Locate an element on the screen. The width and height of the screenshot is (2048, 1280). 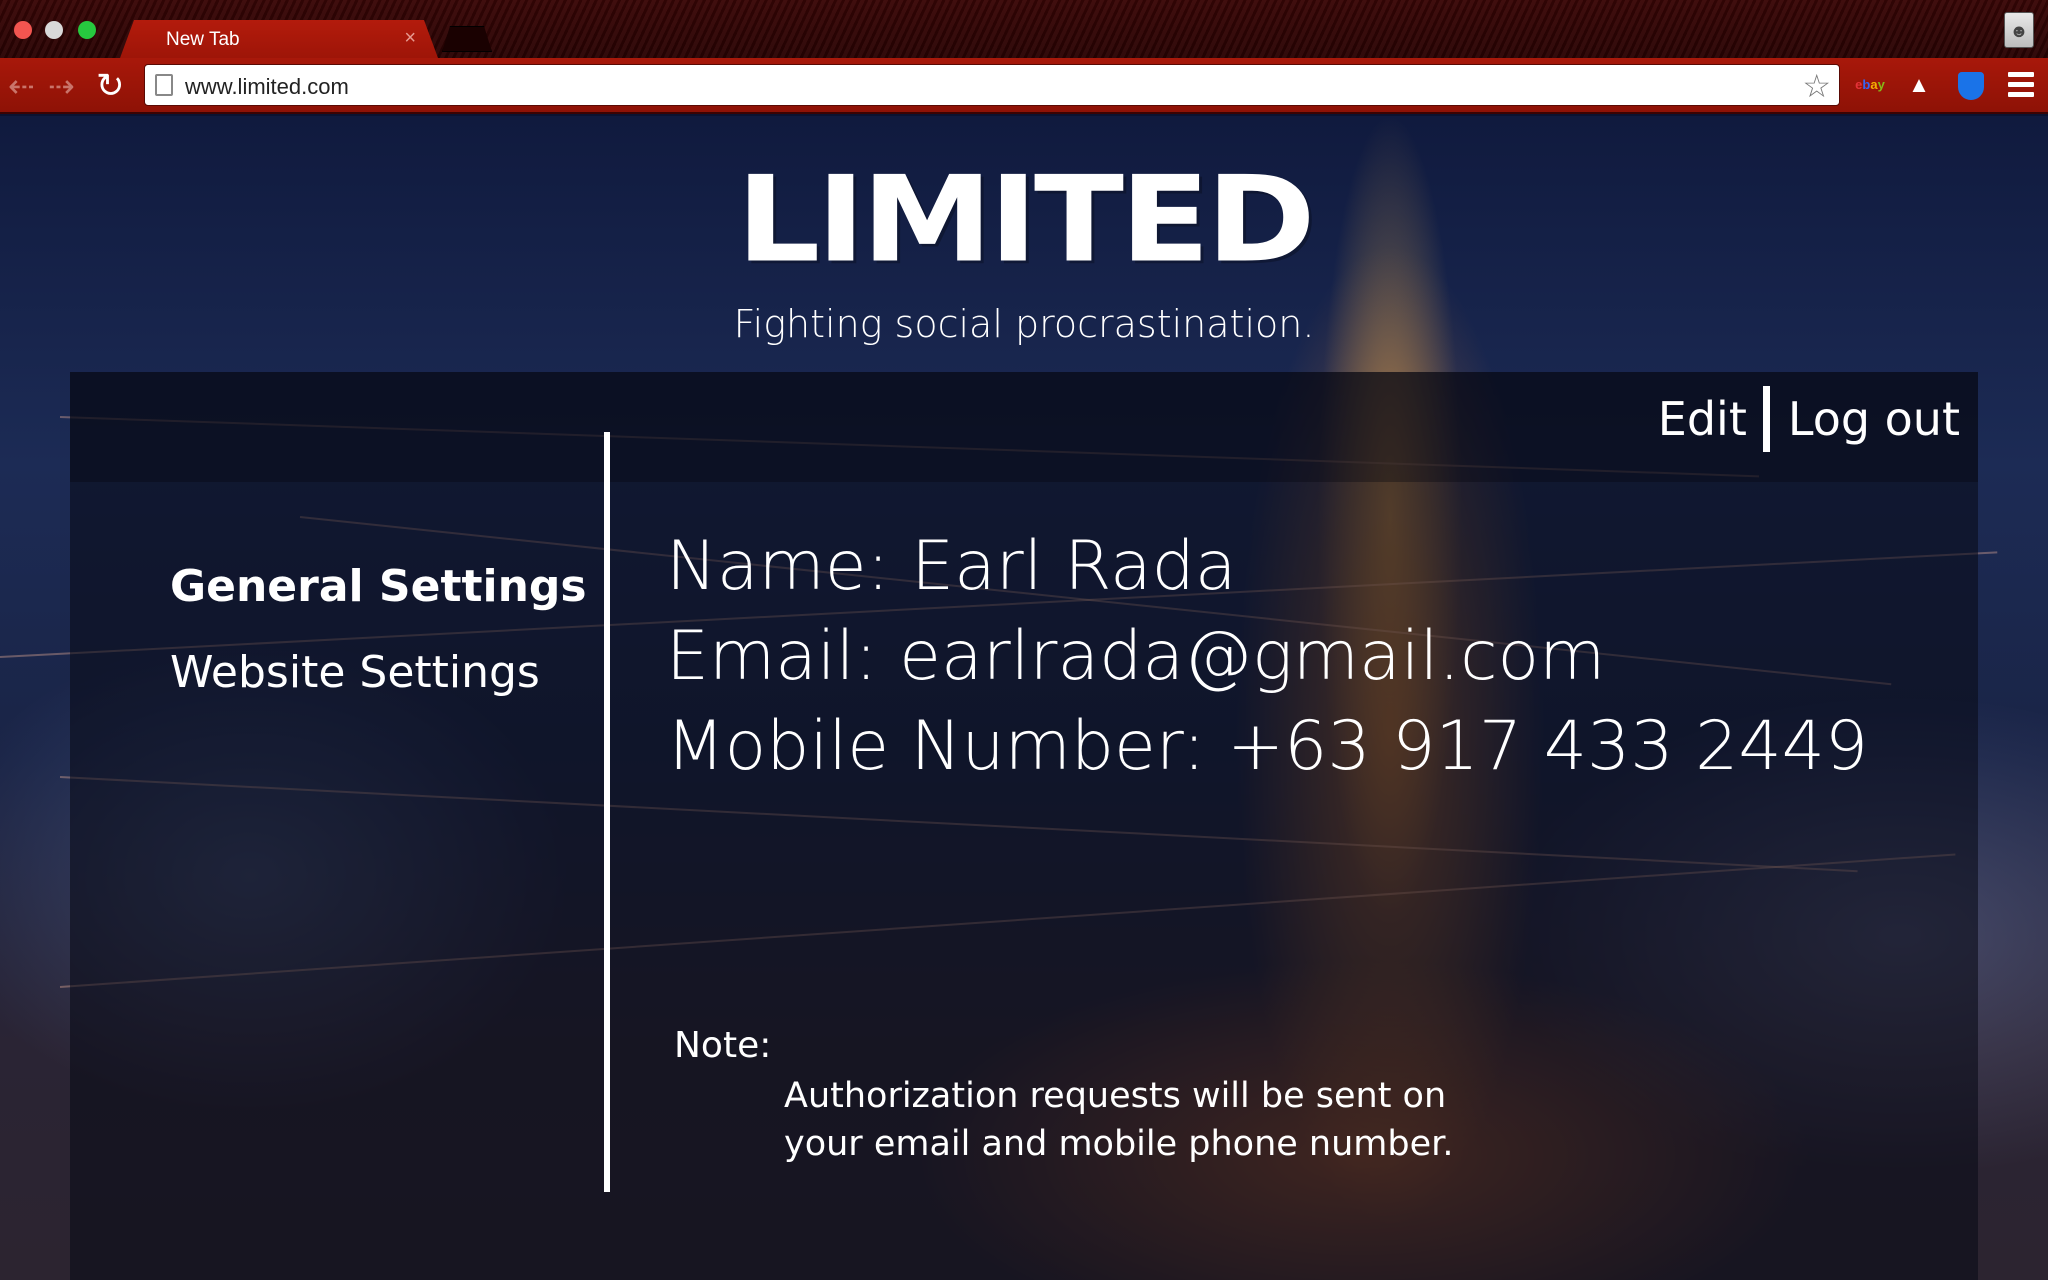
back-arrow-icon: ⇠ is located at coordinates (21, 86).